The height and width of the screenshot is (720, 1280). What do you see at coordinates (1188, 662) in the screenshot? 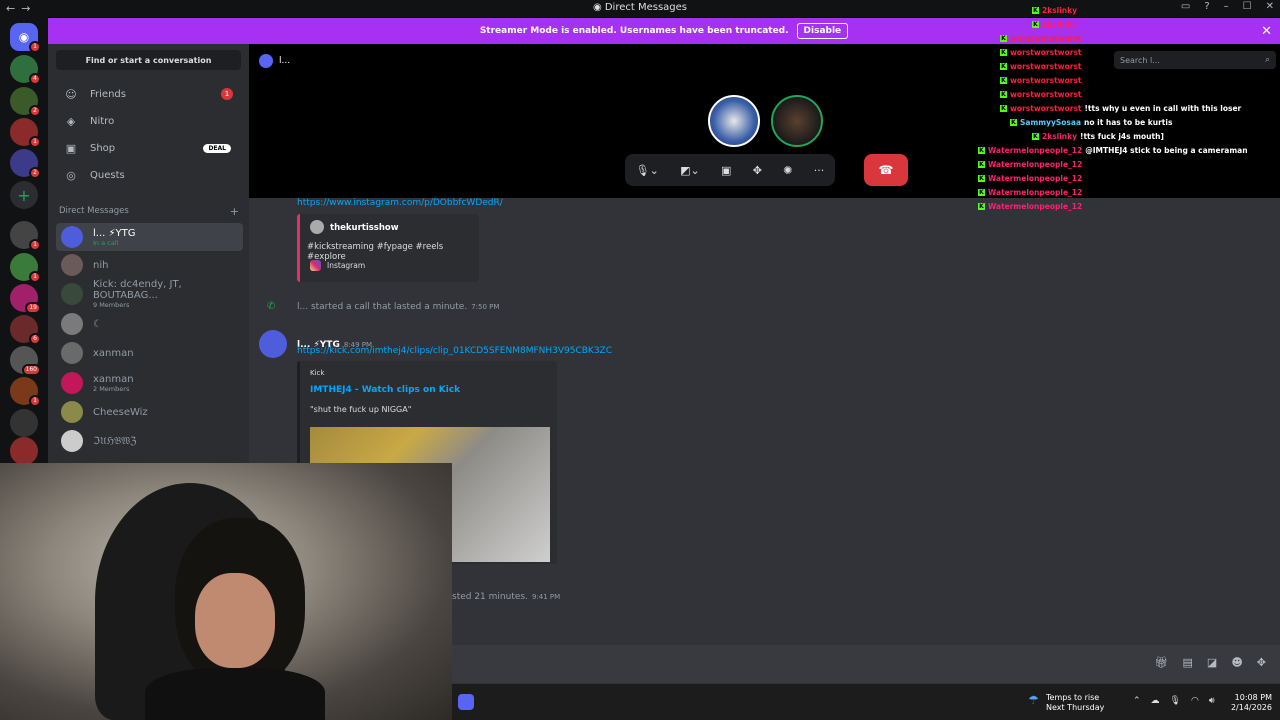
I see `gif-icon: ▤` at bounding box center [1188, 662].